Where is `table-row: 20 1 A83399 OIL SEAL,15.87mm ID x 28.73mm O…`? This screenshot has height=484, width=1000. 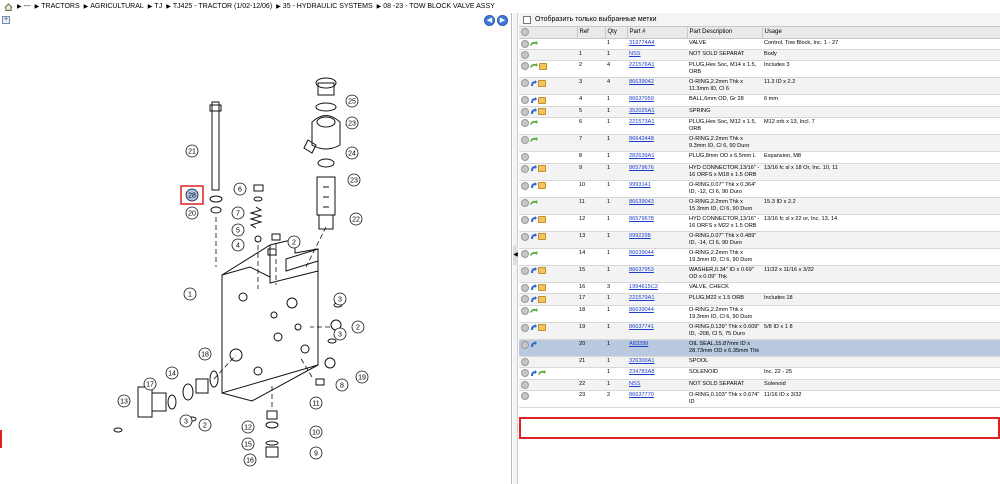
table-row: 20 1 A83399 OIL SEAL,15.87mm ID x 28.73mm O… is located at coordinates (759, 348).